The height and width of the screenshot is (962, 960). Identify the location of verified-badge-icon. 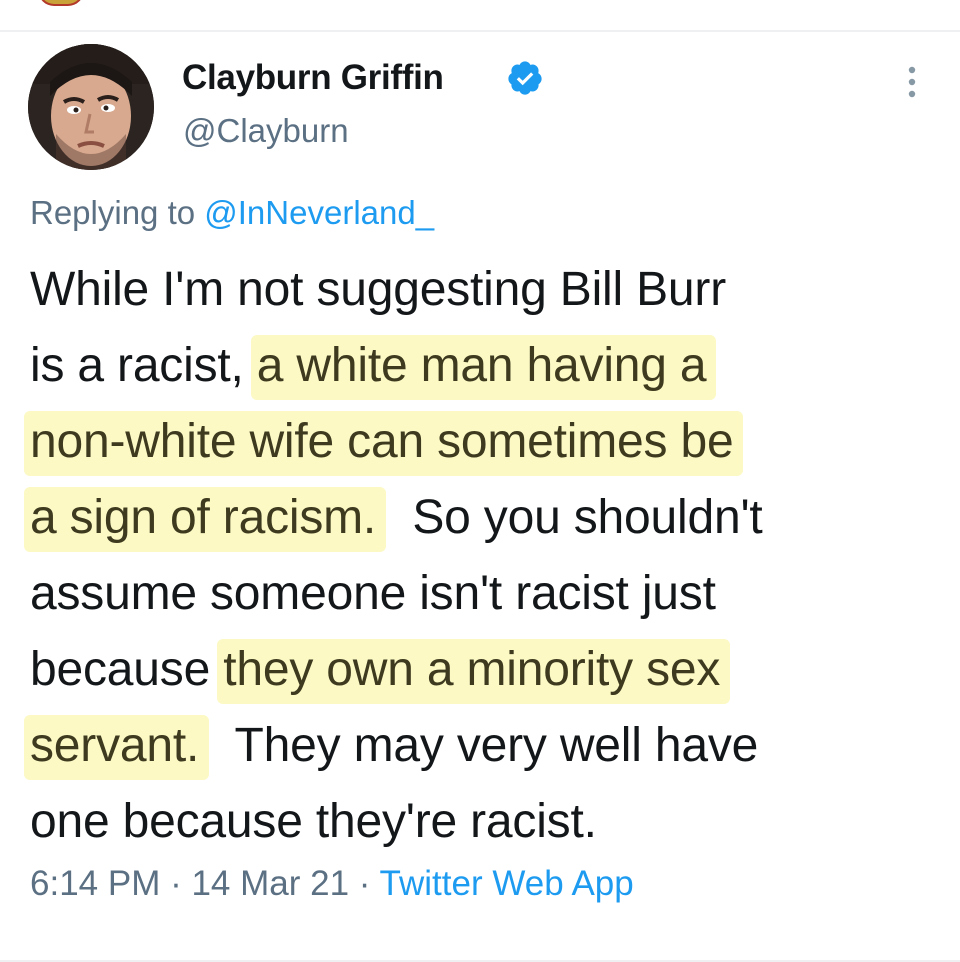
(525, 78).